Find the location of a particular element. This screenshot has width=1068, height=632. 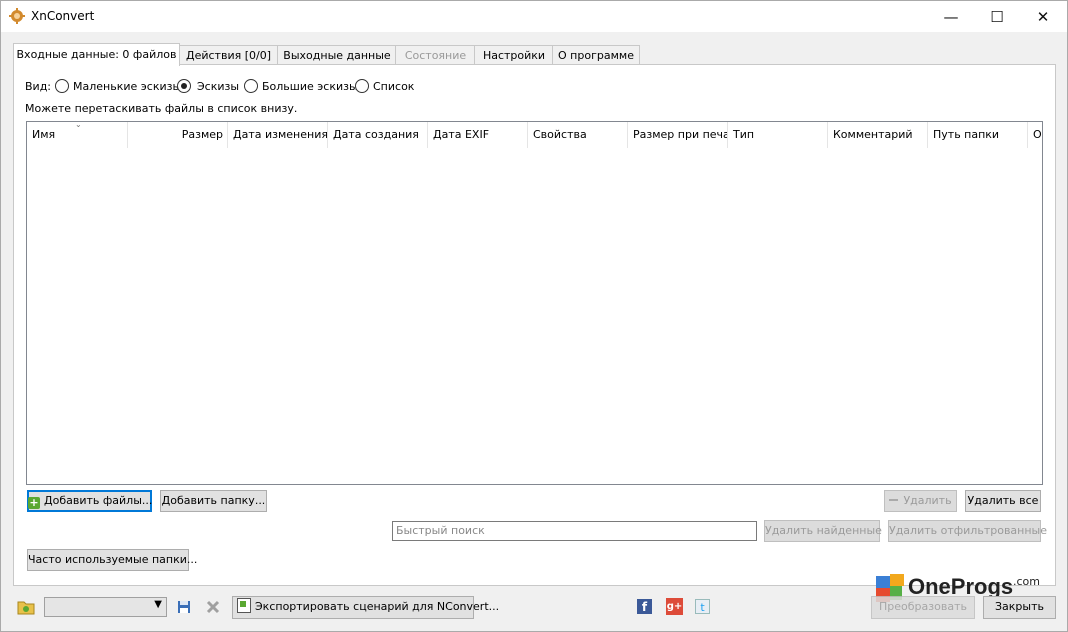

save-icon is located at coordinates (184, 607).